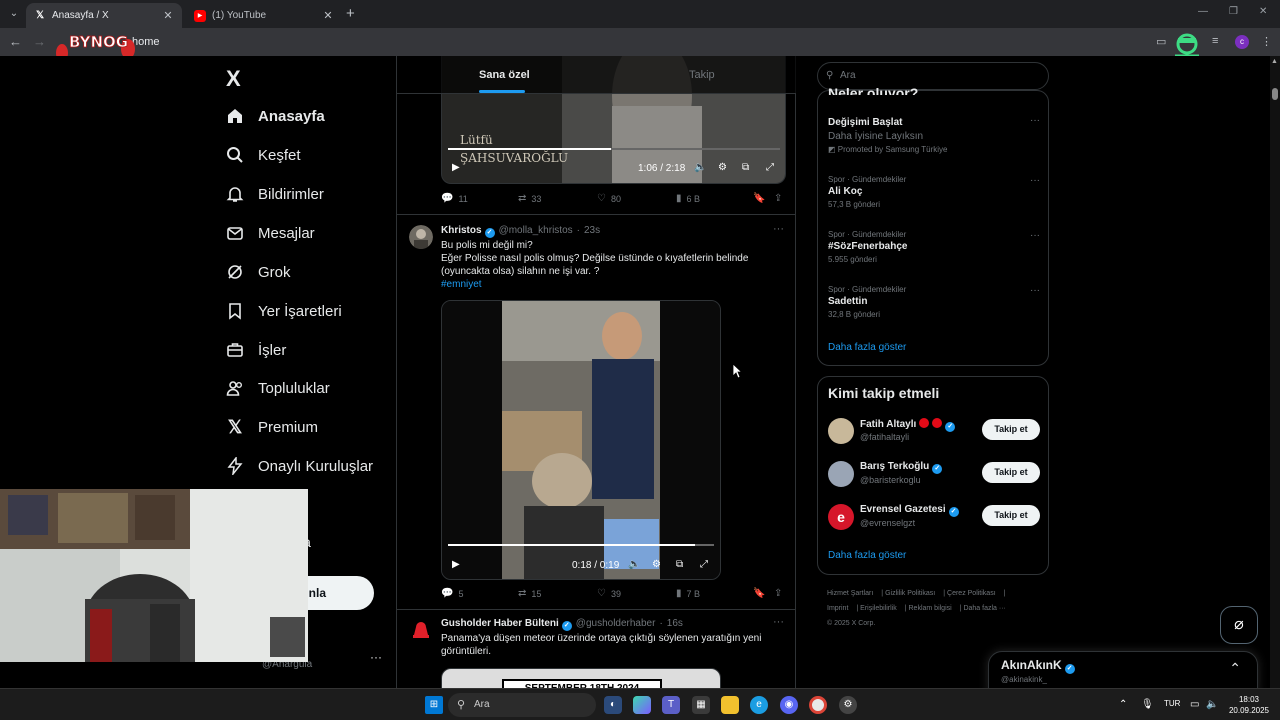 This screenshot has width=1280, height=720. What do you see at coordinates (1147, 704) in the screenshot?
I see `microphone-icon: 🎙` at bounding box center [1147, 704].